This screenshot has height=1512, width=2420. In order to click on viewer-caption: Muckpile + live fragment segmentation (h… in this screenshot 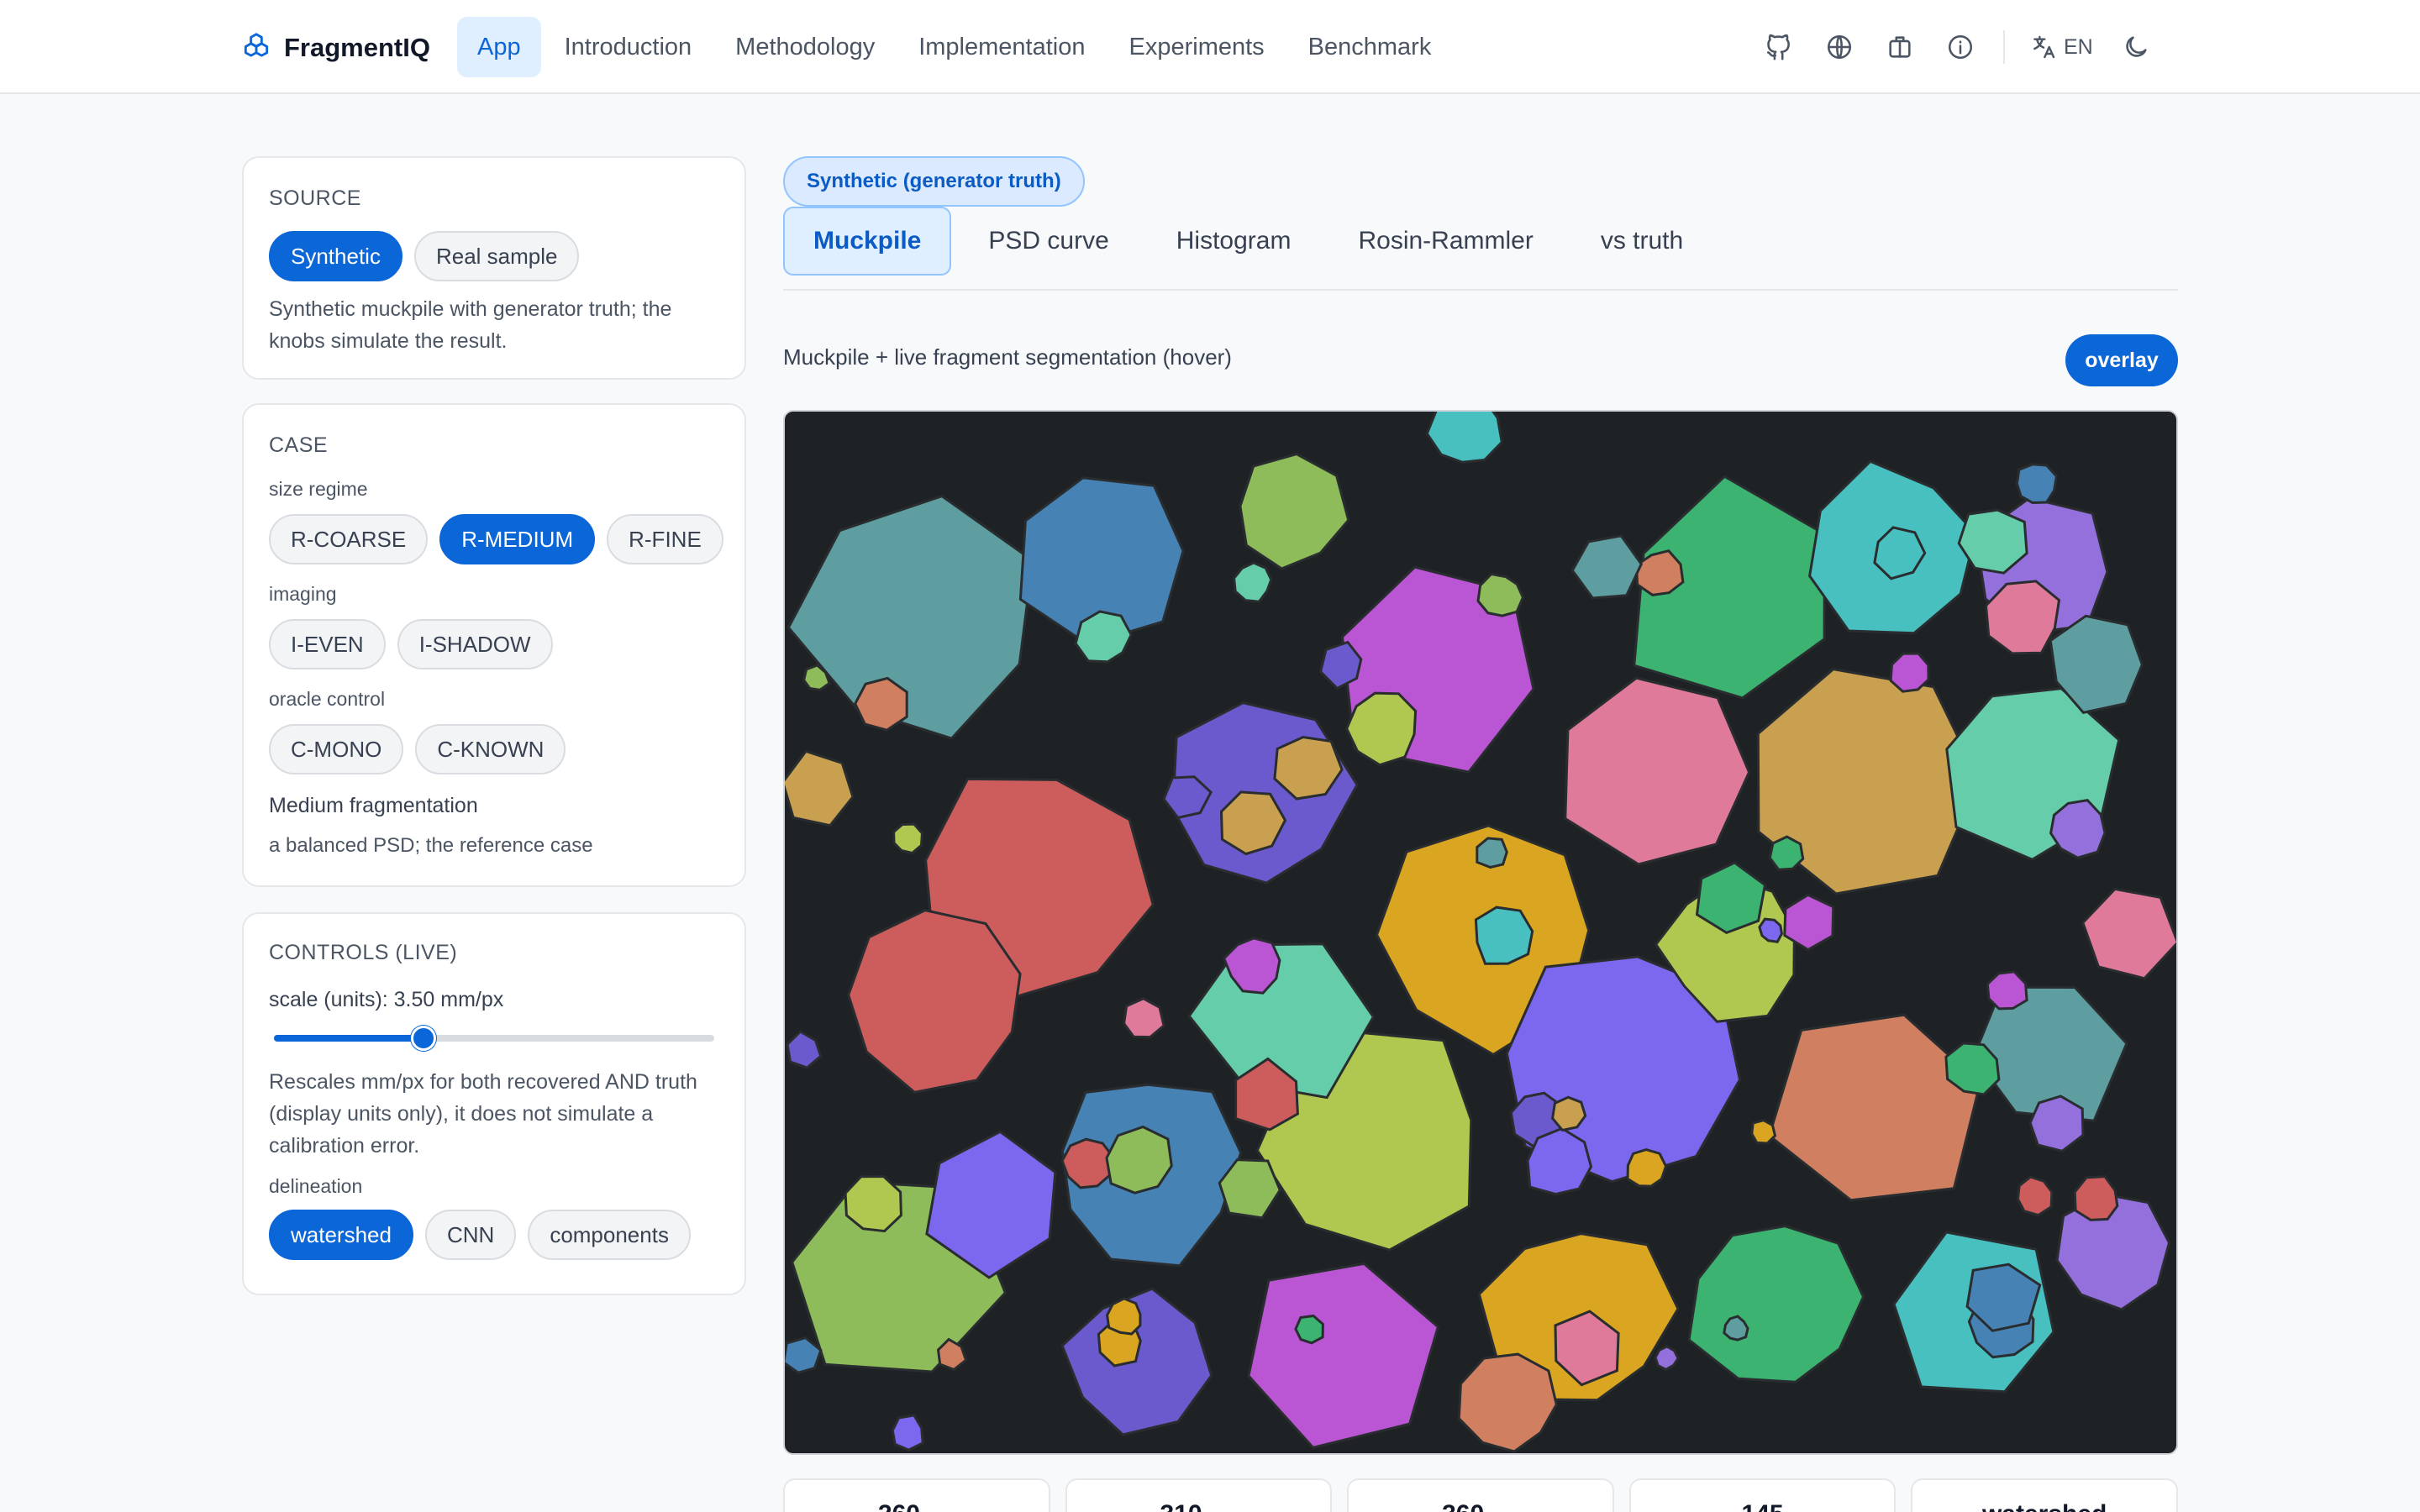, I will do `click(1007, 357)`.